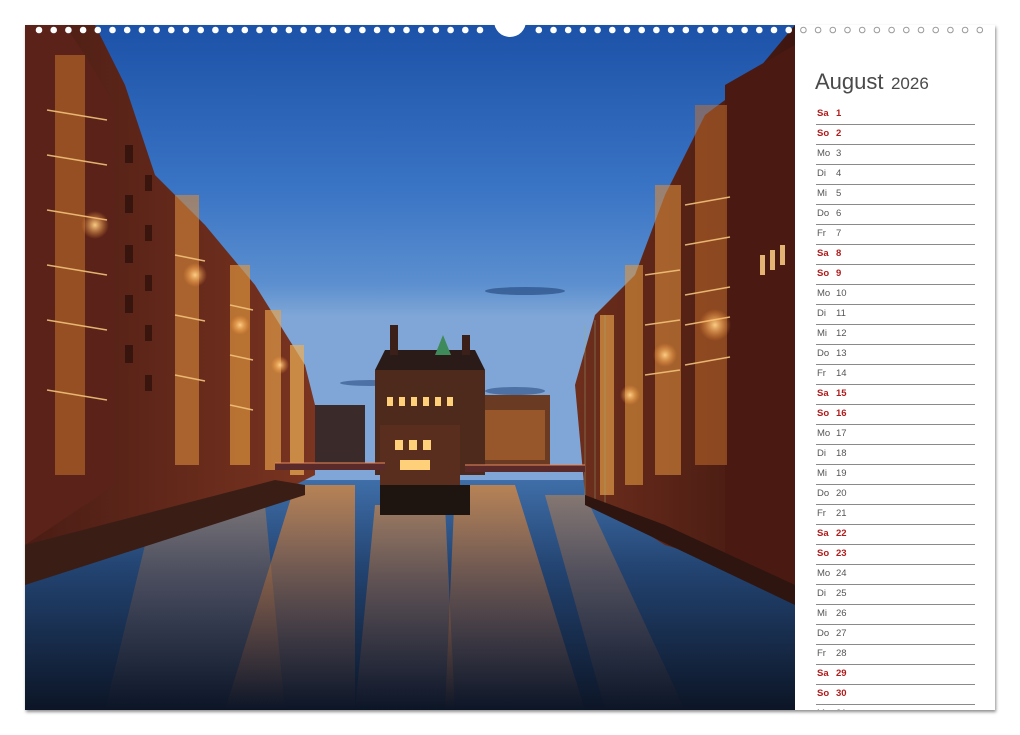 The width and height of the screenshot is (1020, 735). I want to click on day-number: 17, so click(841, 433).